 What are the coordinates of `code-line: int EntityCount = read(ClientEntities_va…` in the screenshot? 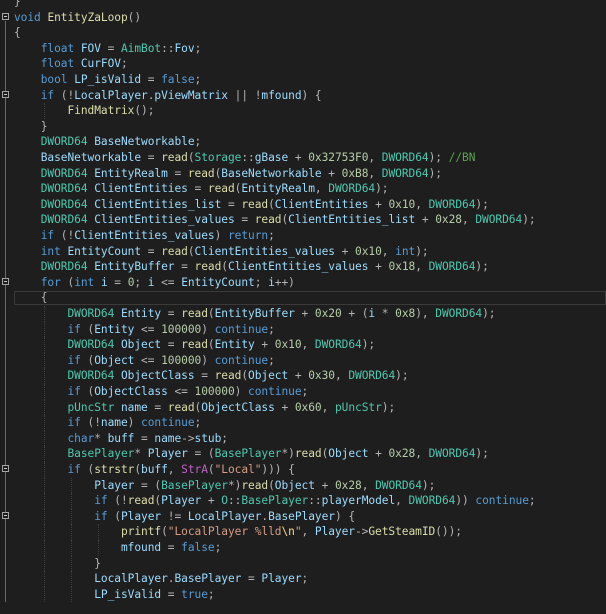 It's located at (303, 252).